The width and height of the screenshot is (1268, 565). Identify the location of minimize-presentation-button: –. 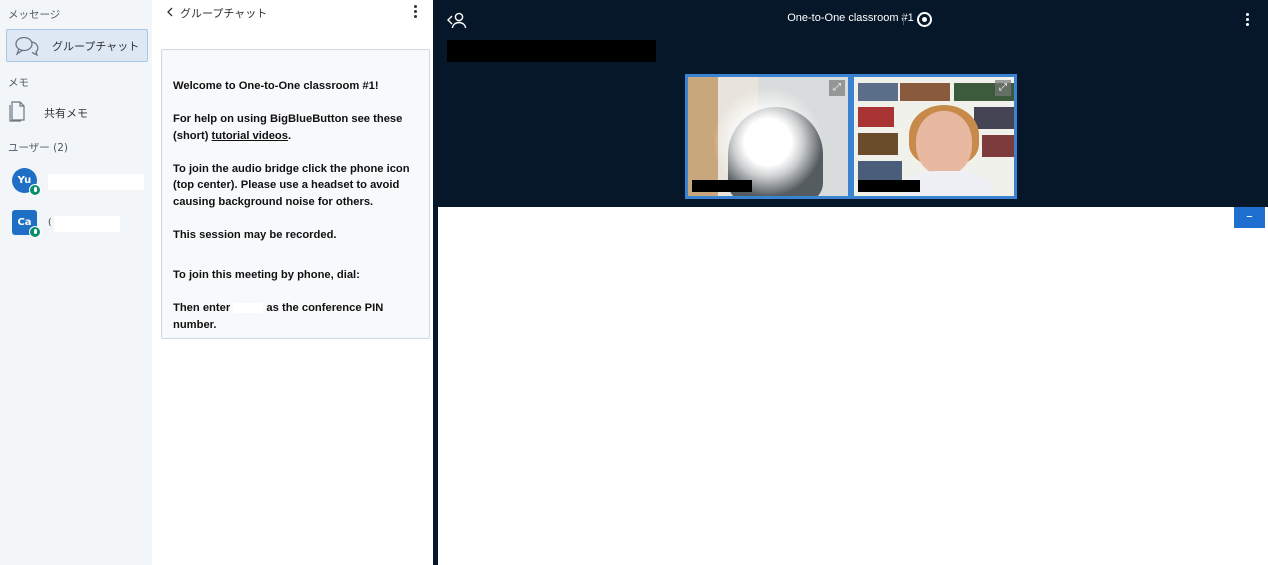
(1249, 217).